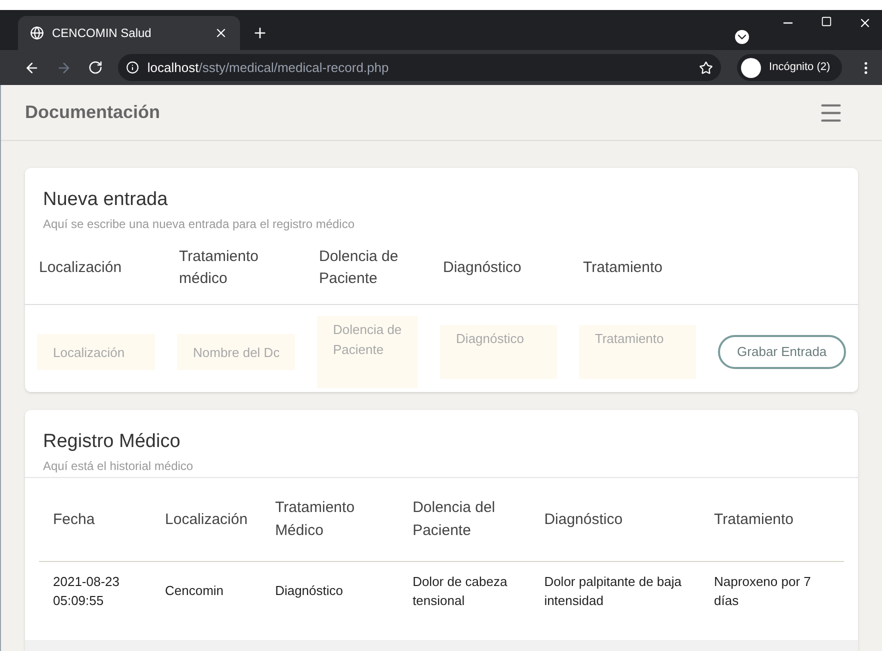 The width and height of the screenshot is (882, 651). What do you see at coordinates (221, 33) in the screenshot?
I see `close-icon` at bounding box center [221, 33].